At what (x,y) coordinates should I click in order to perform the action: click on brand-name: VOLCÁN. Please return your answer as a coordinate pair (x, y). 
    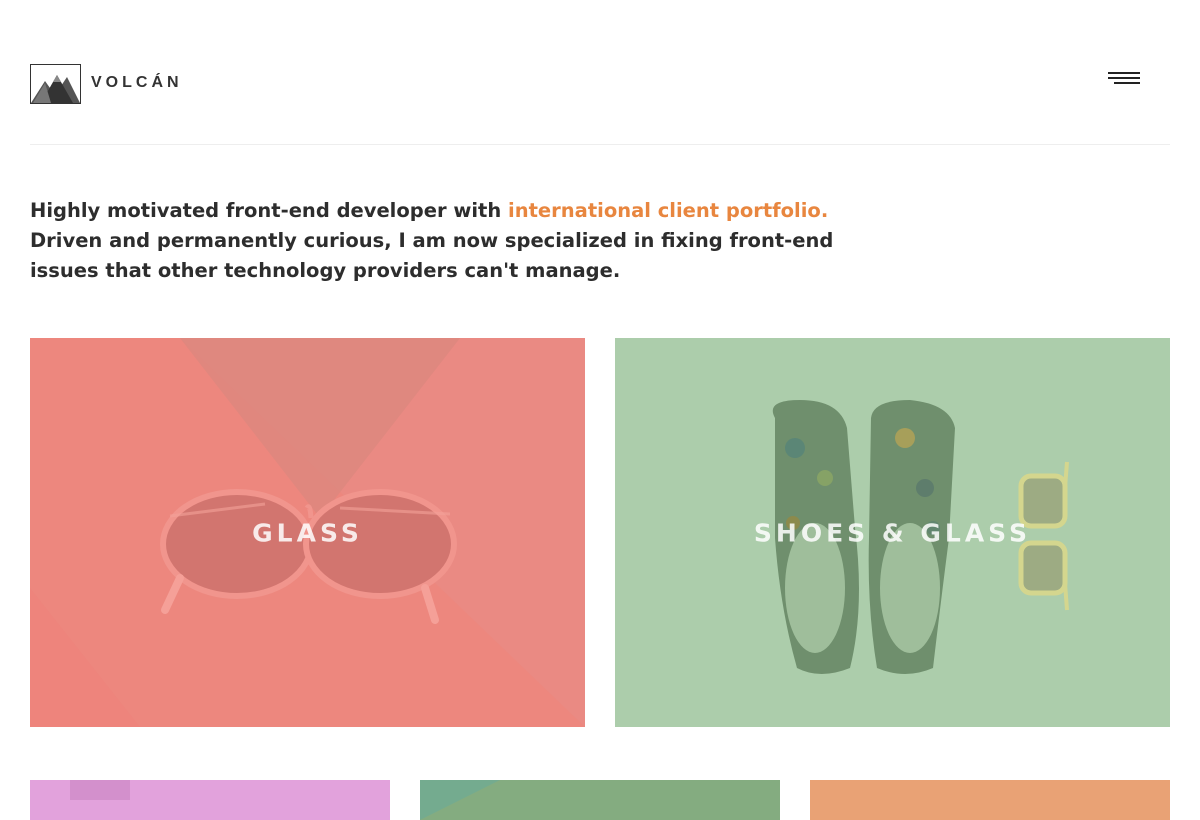
    Looking at the image, I should click on (137, 83).